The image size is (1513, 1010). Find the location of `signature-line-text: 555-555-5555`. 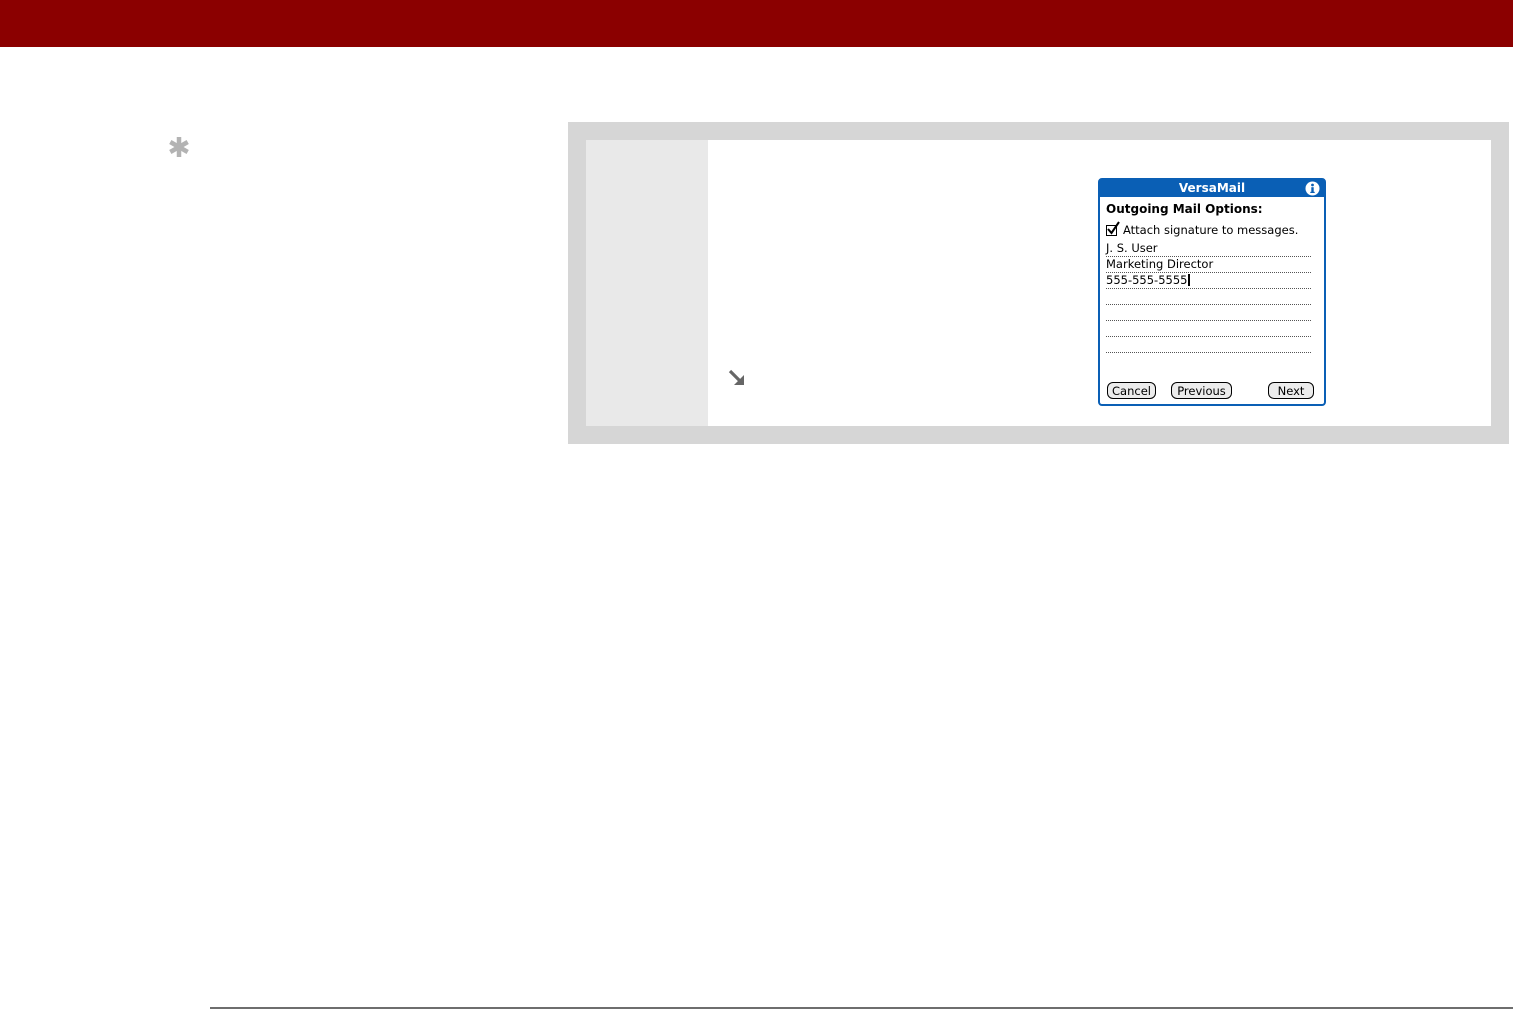

signature-line-text: 555-555-5555 is located at coordinates (1147, 280).